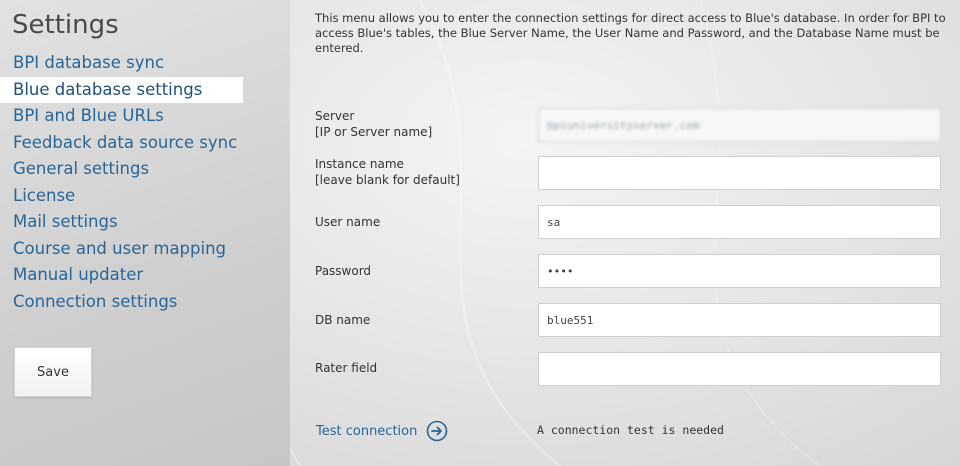 The image size is (960, 466). What do you see at coordinates (121, 196) in the screenshot?
I see `sidebar-item-license: License` at bounding box center [121, 196].